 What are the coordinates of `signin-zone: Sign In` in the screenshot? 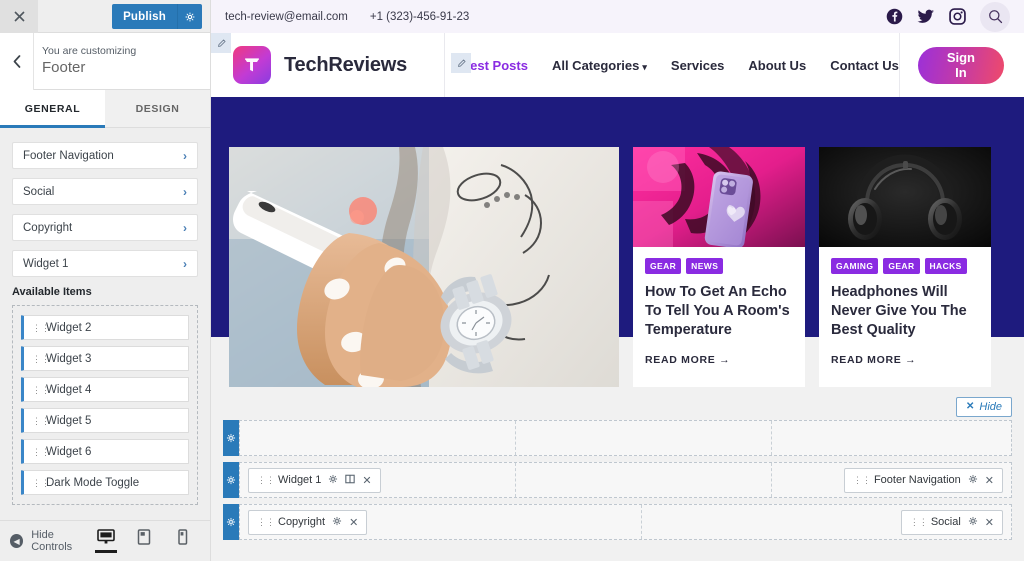 It's located at (961, 65).